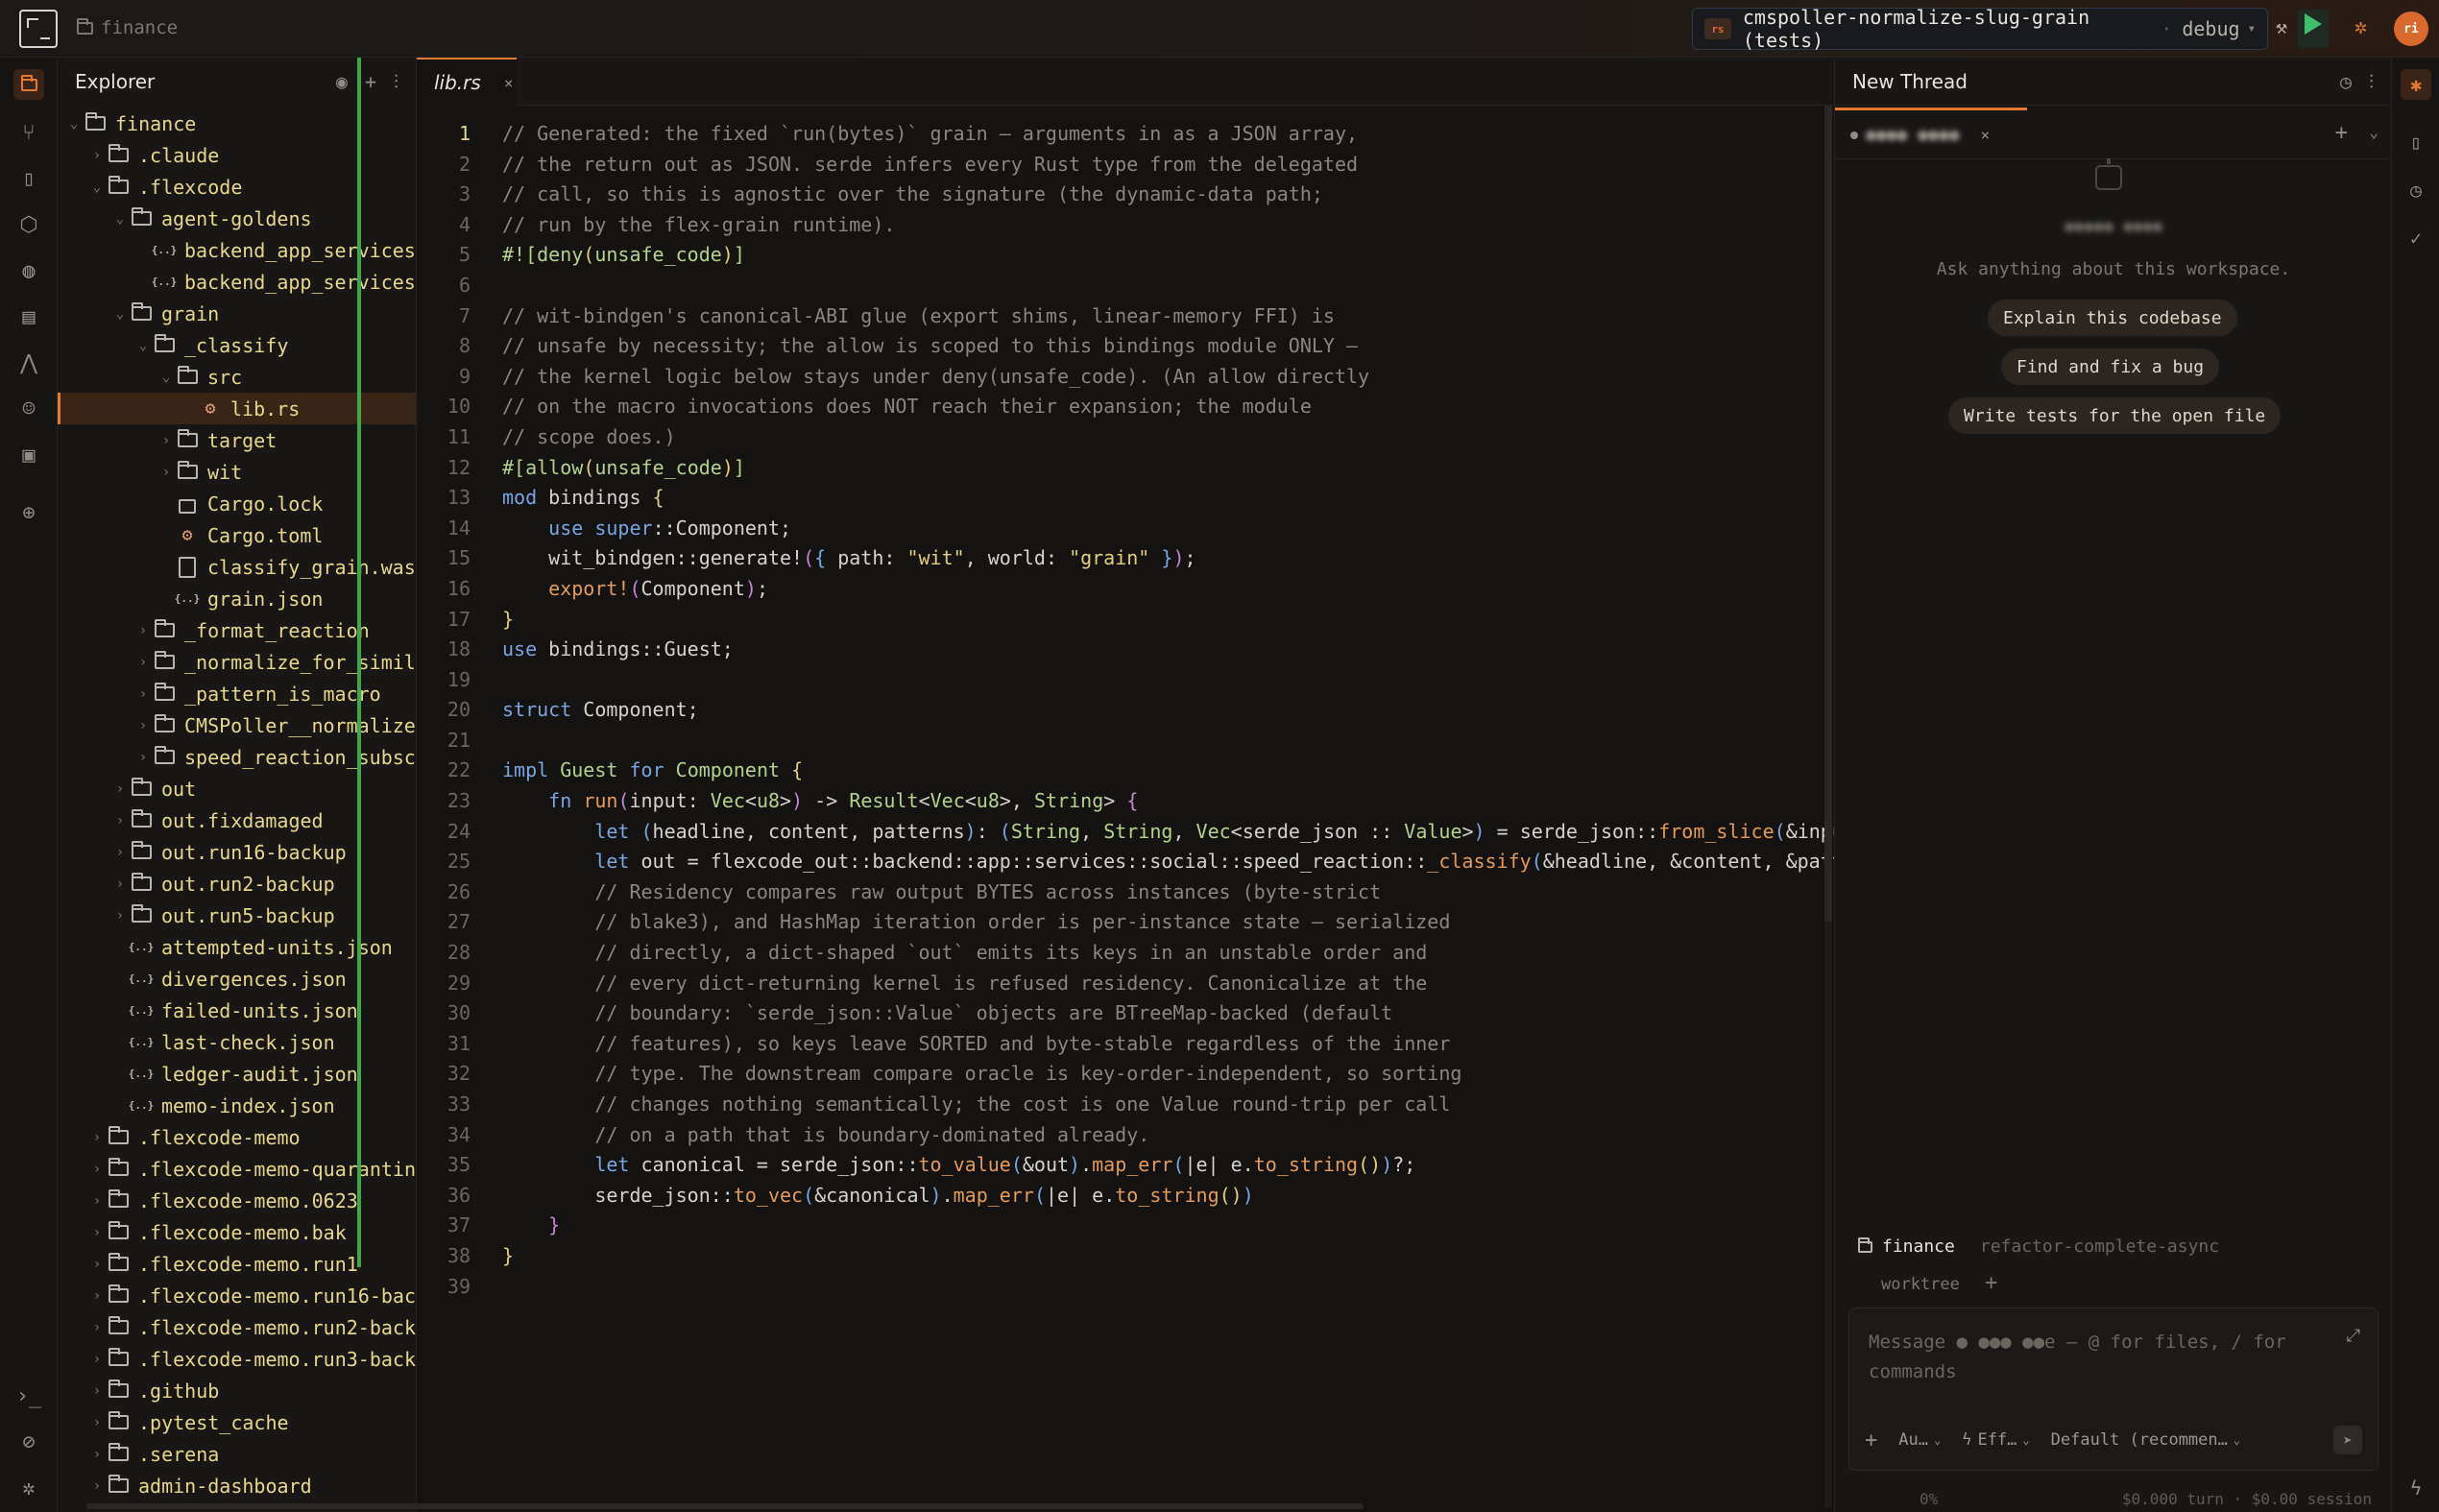 The image size is (2439, 1512). Describe the element at coordinates (1991, 1283) in the screenshot. I see `add-worktree-button: +` at that location.